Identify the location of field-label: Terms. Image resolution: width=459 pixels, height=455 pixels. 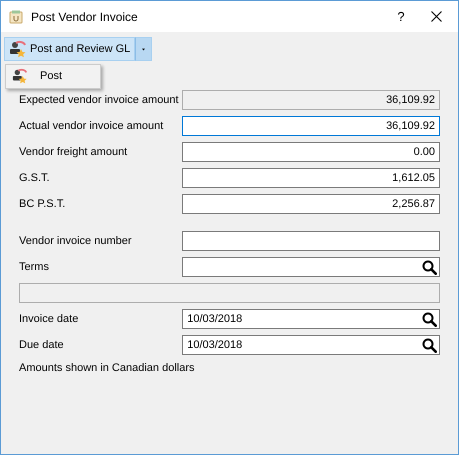
(34, 267).